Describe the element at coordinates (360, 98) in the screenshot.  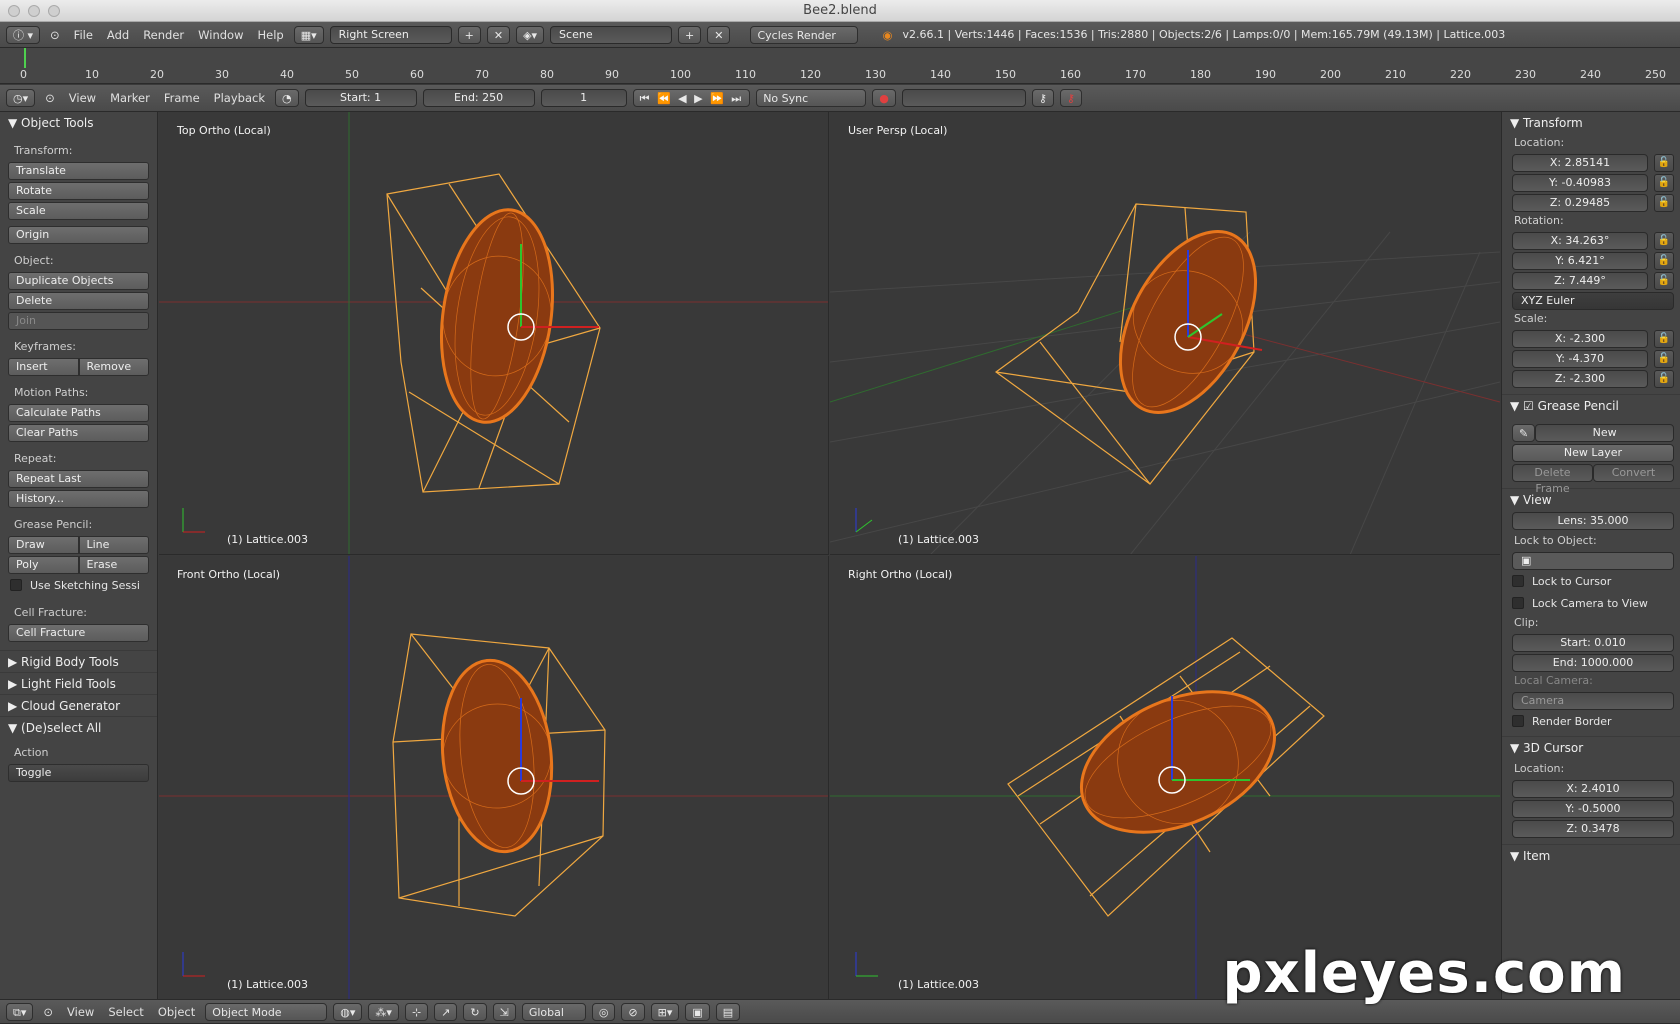
I see `start-frame-field: Start: 1` at that location.